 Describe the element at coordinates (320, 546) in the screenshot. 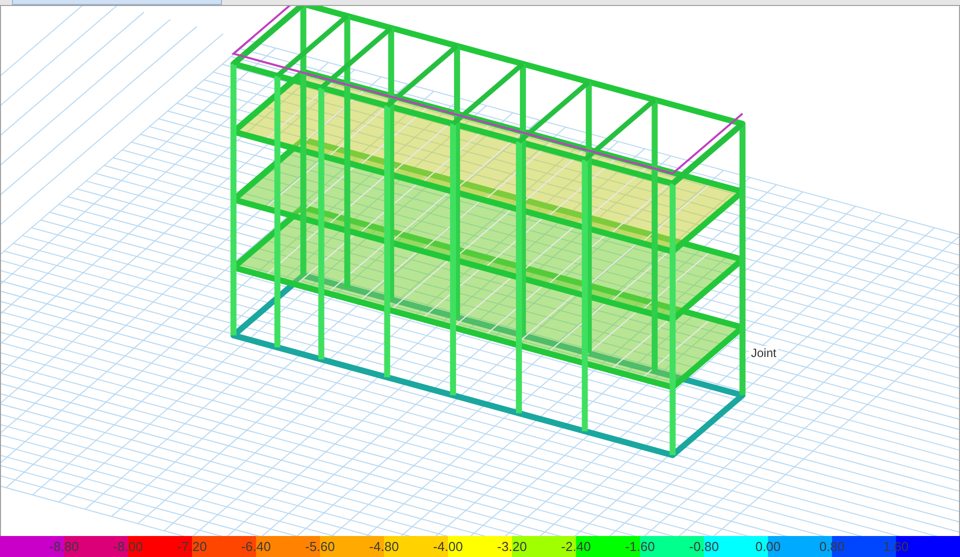

I see `legend-value: -5.60` at that location.